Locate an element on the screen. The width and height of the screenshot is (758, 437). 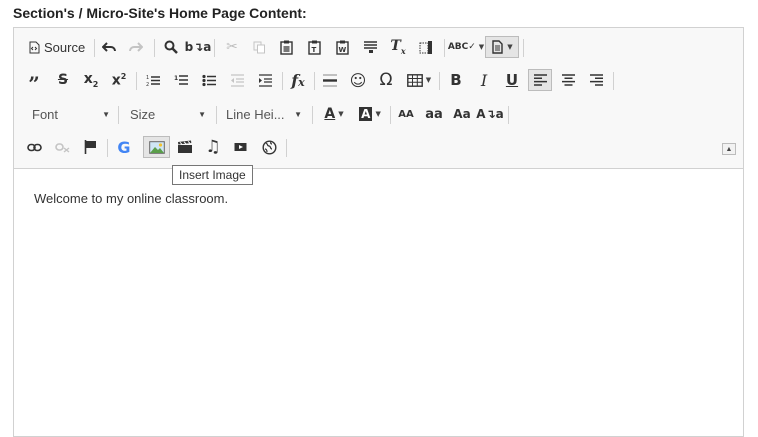
unlink-button is located at coordinates (62, 147).